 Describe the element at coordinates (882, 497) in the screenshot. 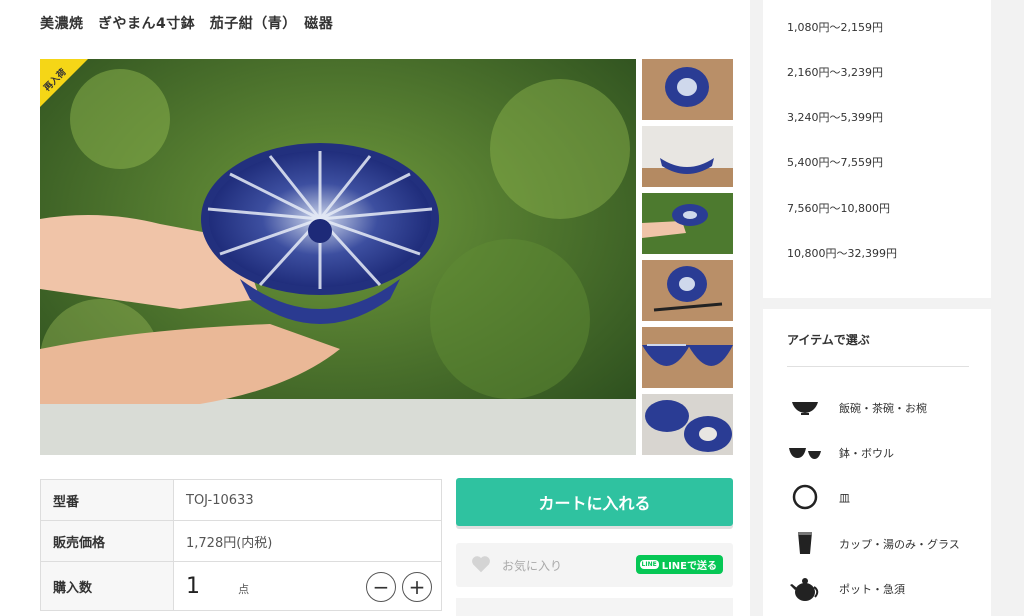

I see `category-plate: 皿` at that location.